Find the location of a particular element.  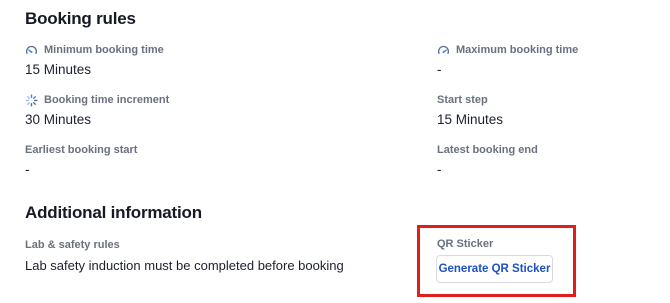

booking-time-increment-label: Booking time increment is located at coordinates (107, 100).